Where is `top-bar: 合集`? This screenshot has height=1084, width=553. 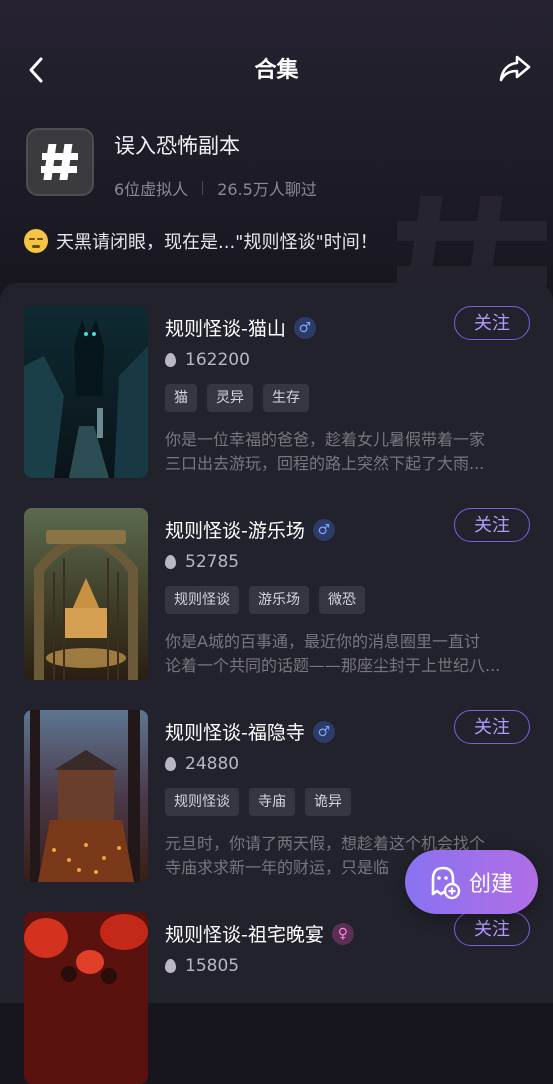
top-bar: 合集 is located at coordinates (276, 68).